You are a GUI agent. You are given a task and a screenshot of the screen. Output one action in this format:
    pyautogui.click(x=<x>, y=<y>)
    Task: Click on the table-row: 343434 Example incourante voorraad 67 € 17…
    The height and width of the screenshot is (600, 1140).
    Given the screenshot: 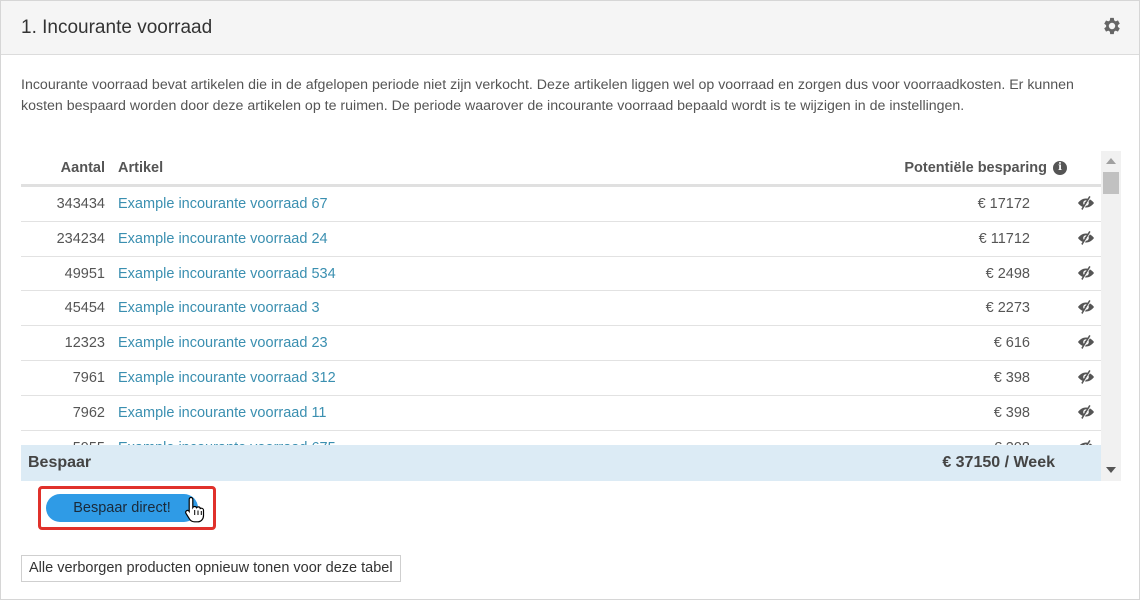 What is the action you would take?
    pyautogui.click(x=561, y=204)
    